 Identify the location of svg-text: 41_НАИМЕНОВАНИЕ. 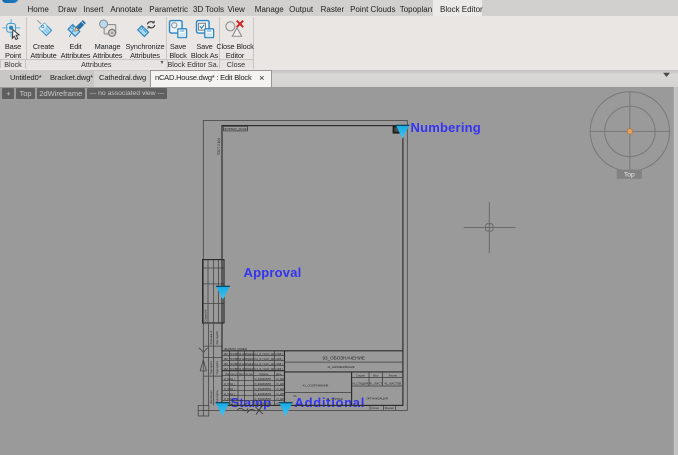
(341, 367).